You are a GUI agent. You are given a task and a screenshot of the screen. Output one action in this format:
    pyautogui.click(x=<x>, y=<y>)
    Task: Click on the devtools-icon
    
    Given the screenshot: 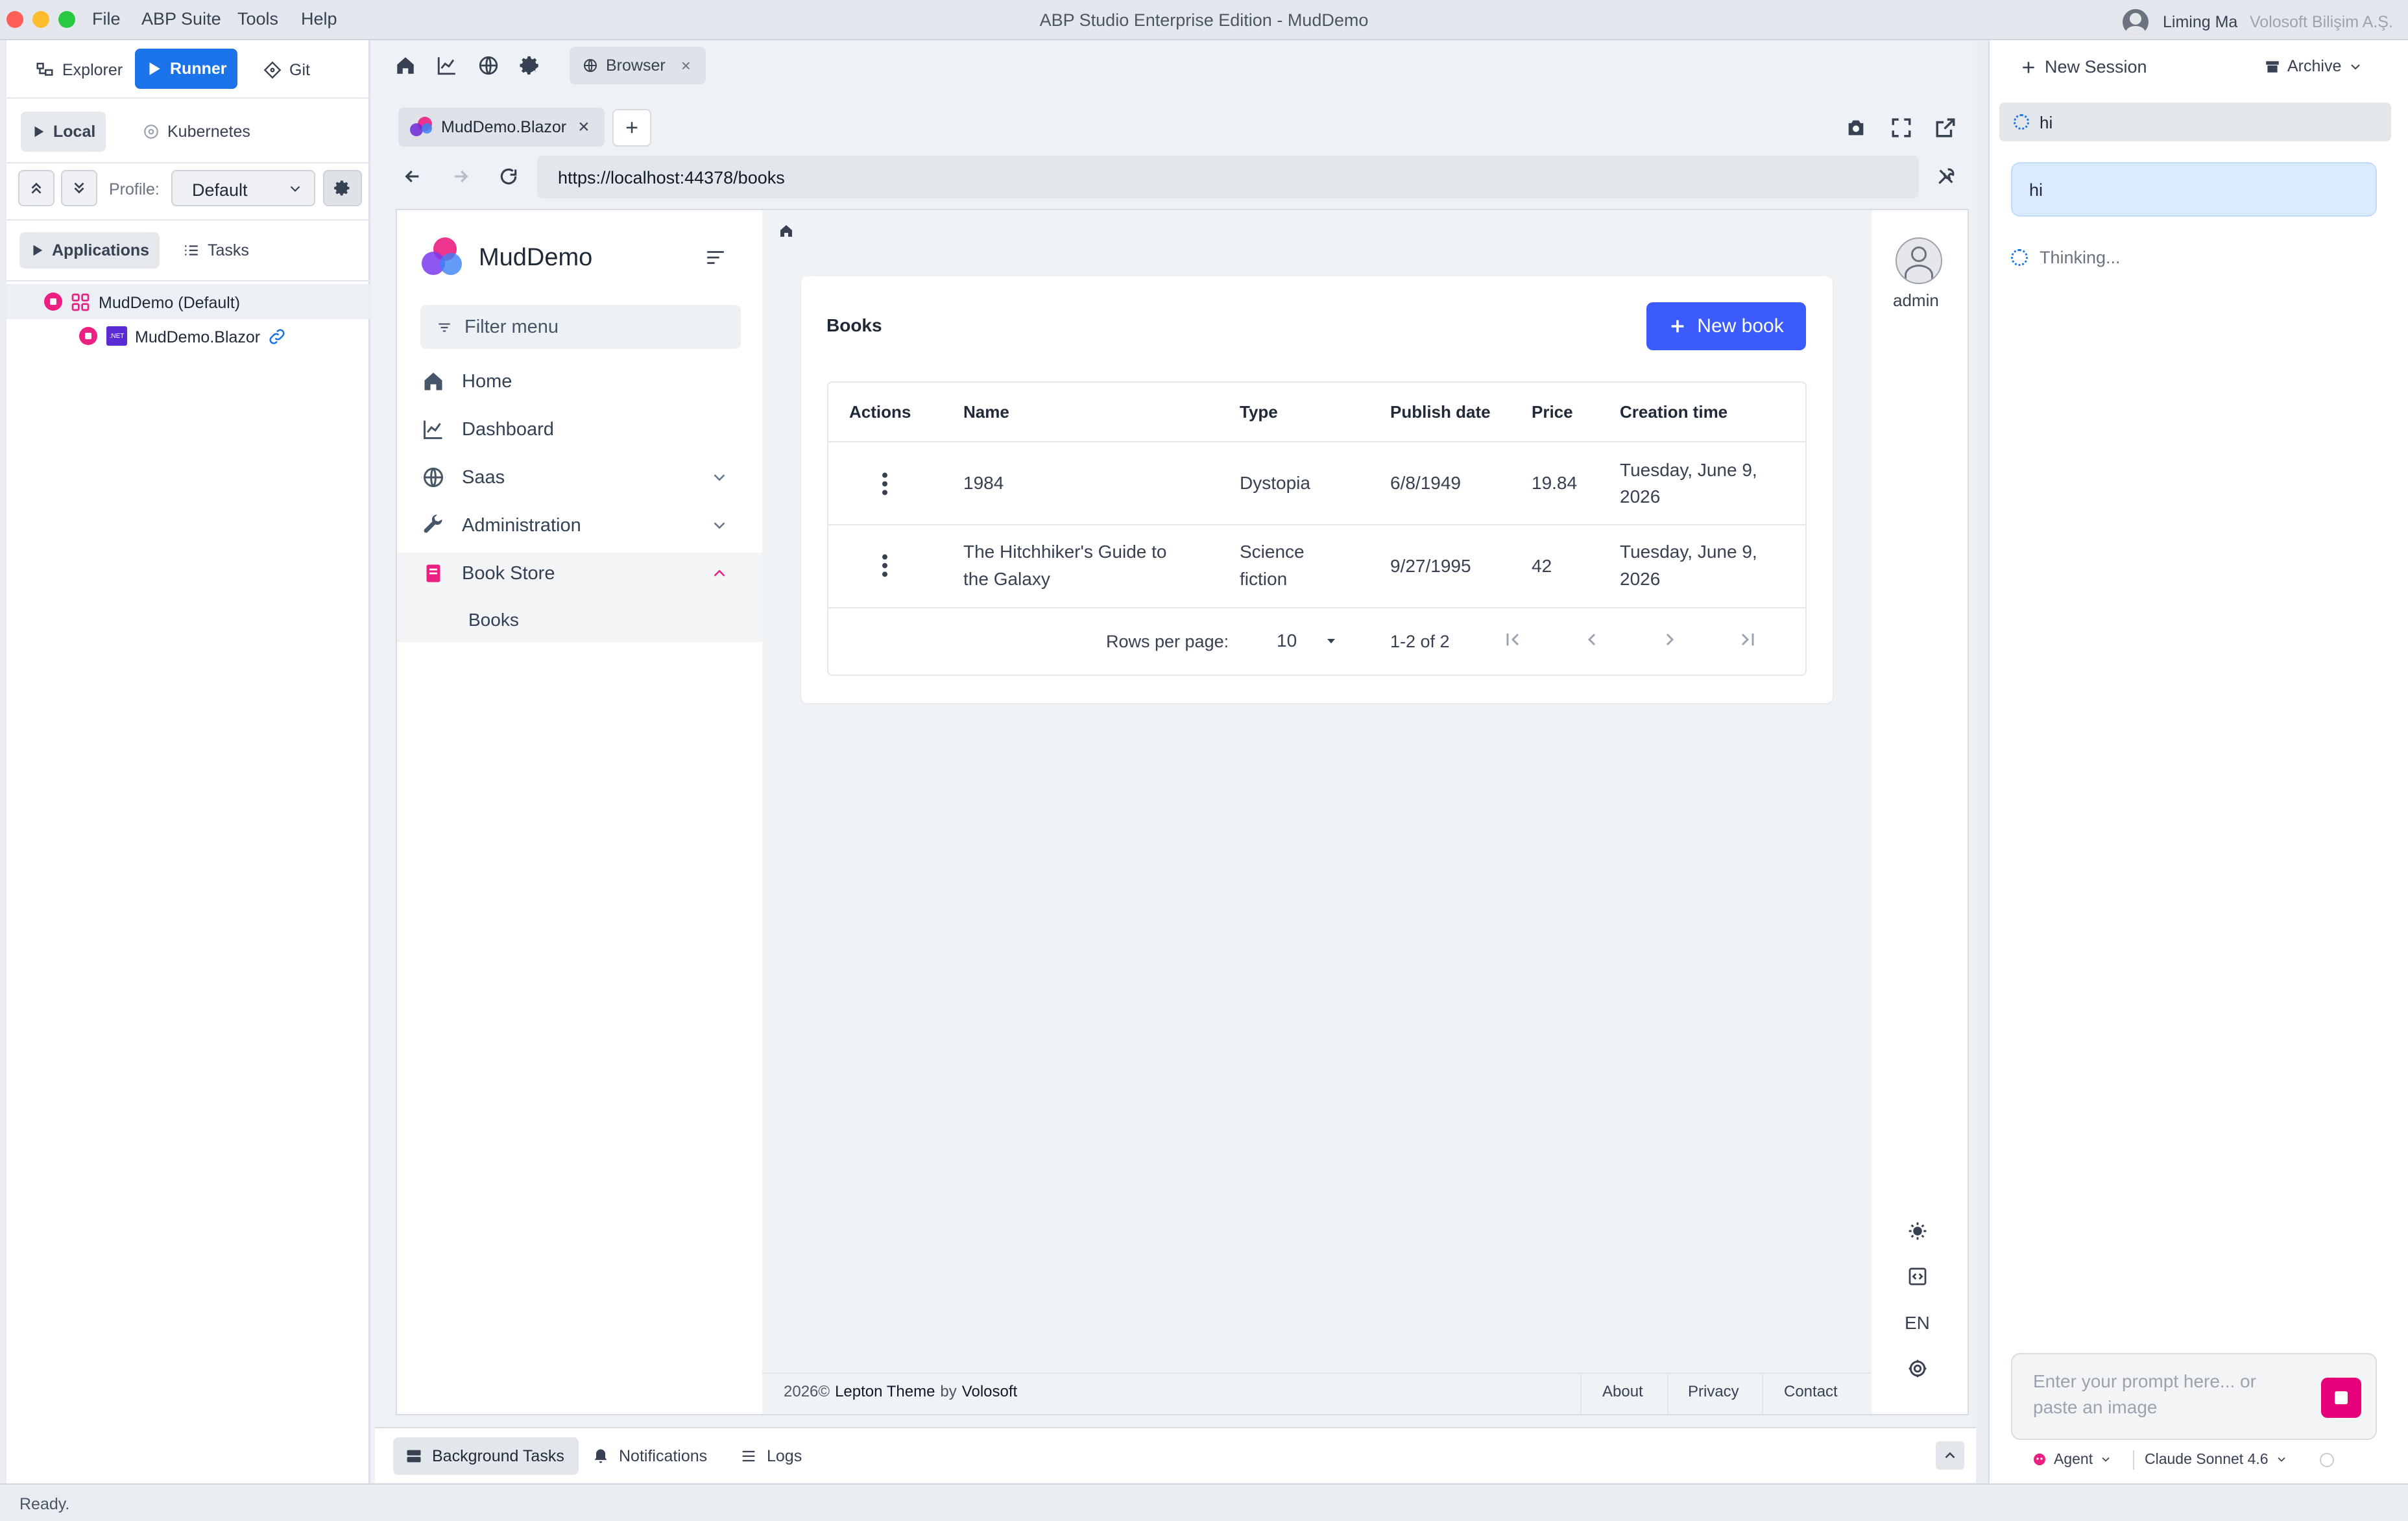 What is the action you would take?
    pyautogui.click(x=1946, y=176)
    